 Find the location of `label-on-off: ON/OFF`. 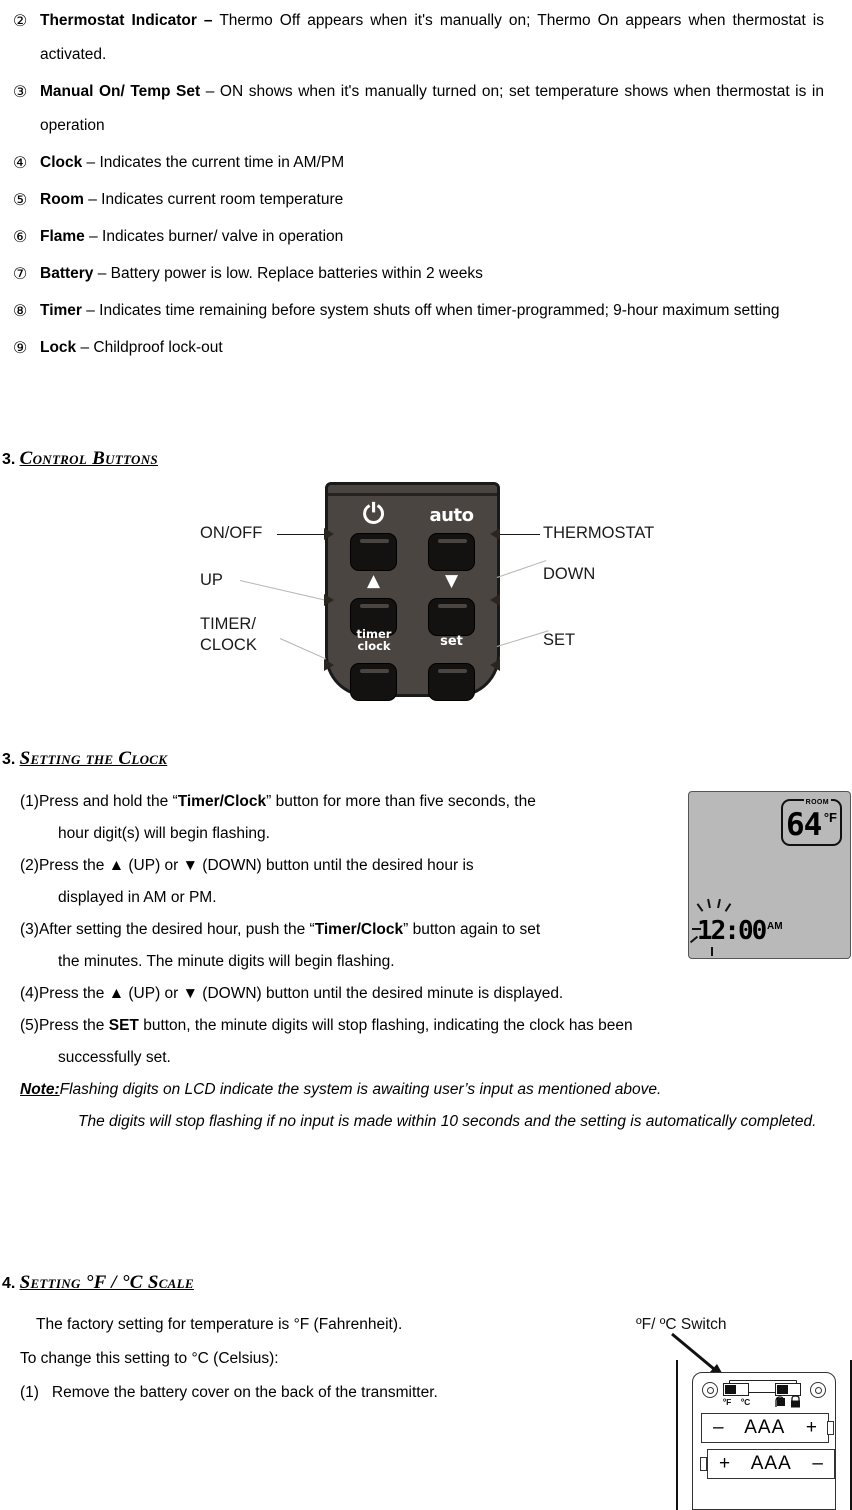

label-on-off: ON/OFF is located at coordinates (231, 533).